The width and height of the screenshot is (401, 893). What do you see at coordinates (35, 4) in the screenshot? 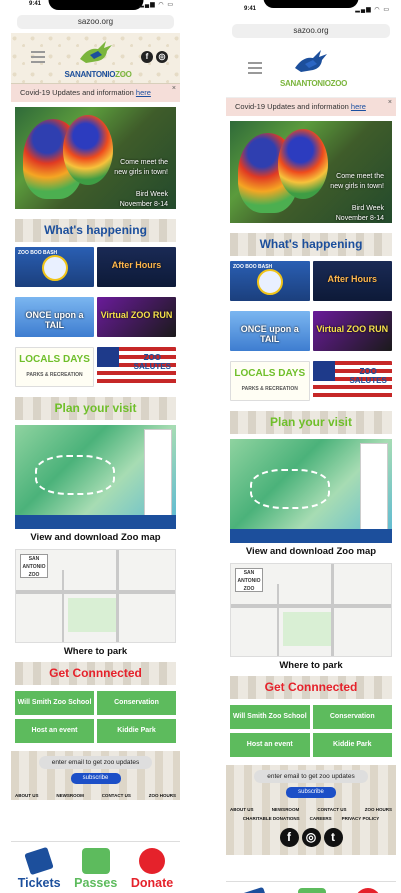
I see `status-time: 9:41` at bounding box center [35, 4].